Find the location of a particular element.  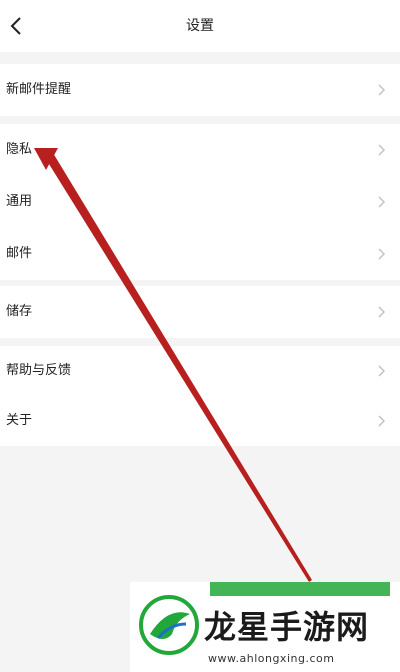

settings-item-label: 邮件 is located at coordinates (19, 253).